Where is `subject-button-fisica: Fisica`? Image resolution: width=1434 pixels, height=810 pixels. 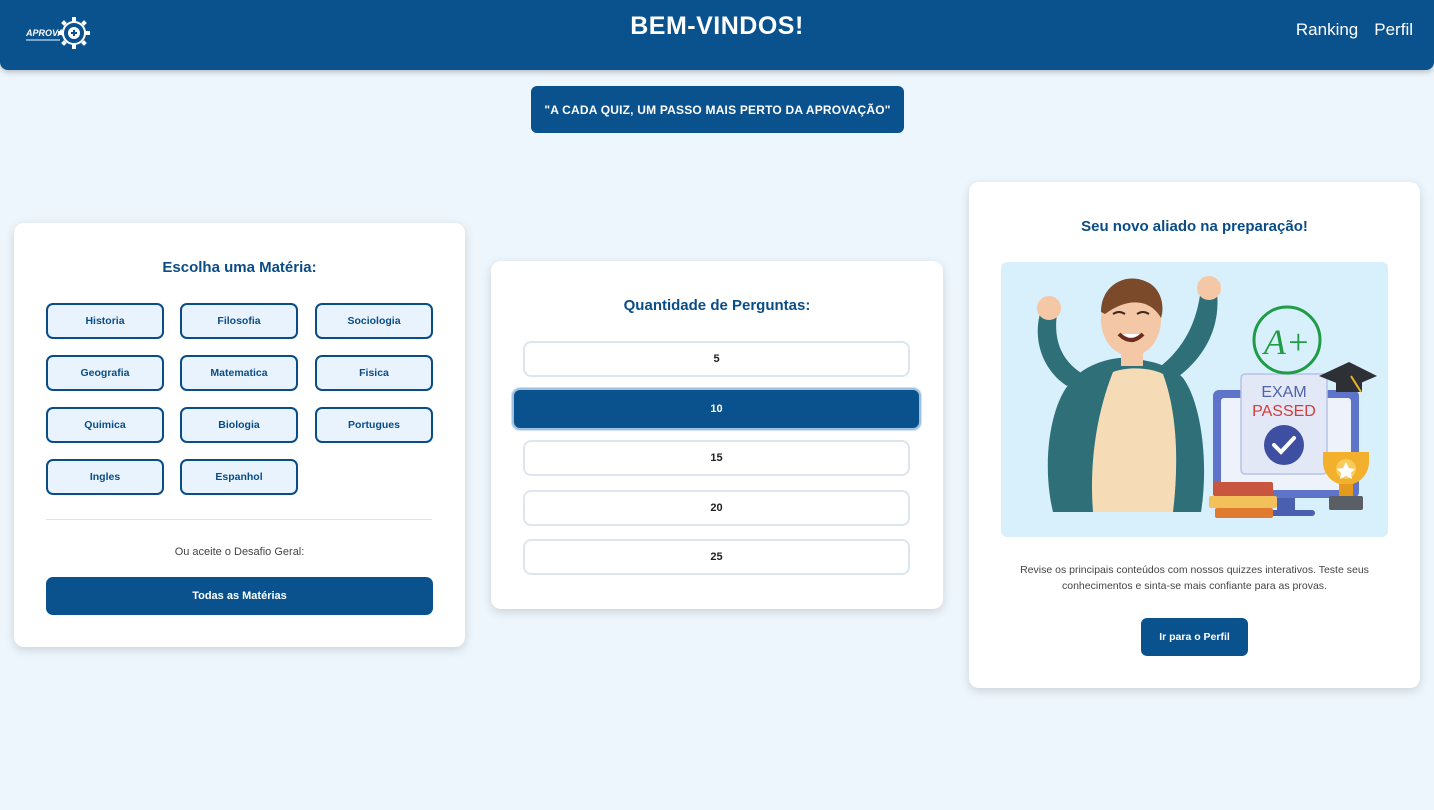
subject-button-fisica: Fisica is located at coordinates (374, 373).